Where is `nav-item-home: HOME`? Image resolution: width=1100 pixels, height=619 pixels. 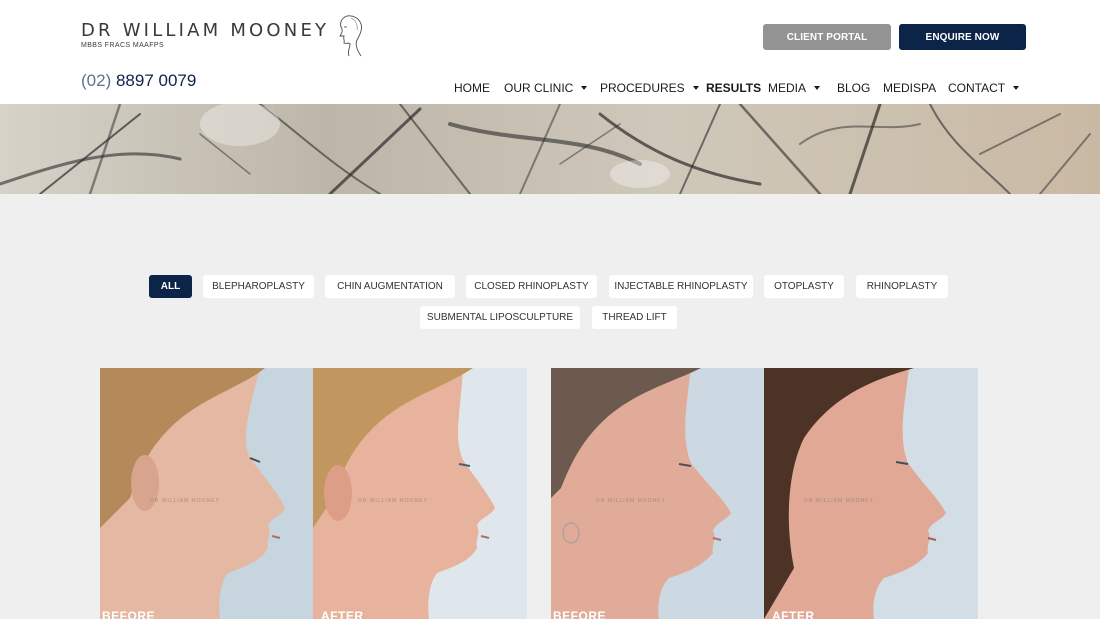 nav-item-home: HOME is located at coordinates (472, 88).